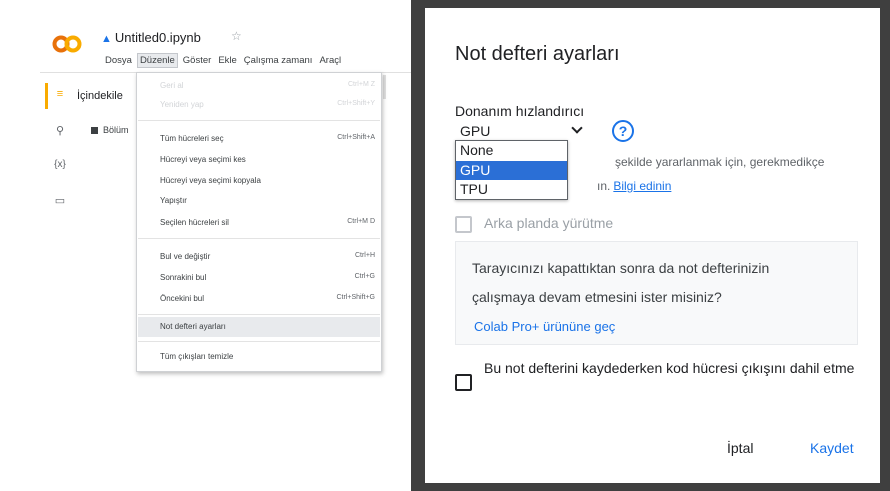  Describe the element at coordinates (157, 60) in the screenshot. I see `menu-edit: Düzenle` at that location.